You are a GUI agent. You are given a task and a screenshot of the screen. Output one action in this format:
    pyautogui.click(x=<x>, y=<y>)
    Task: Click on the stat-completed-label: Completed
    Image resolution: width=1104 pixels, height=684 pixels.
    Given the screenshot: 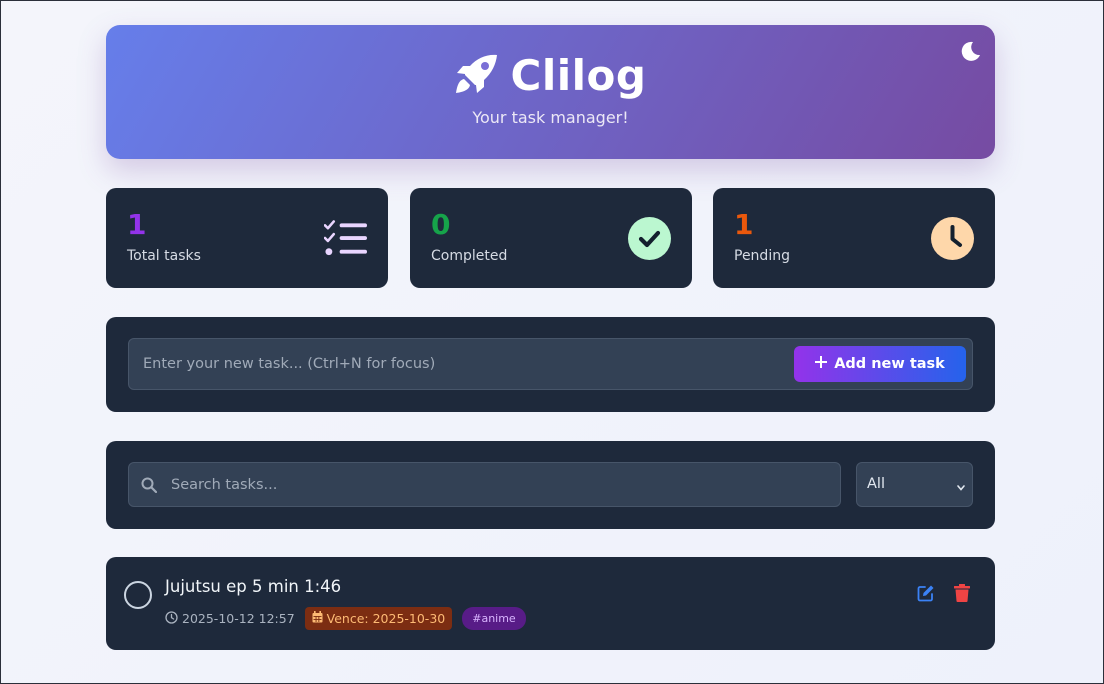 What is the action you would take?
    pyautogui.click(x=469, y=256)
    